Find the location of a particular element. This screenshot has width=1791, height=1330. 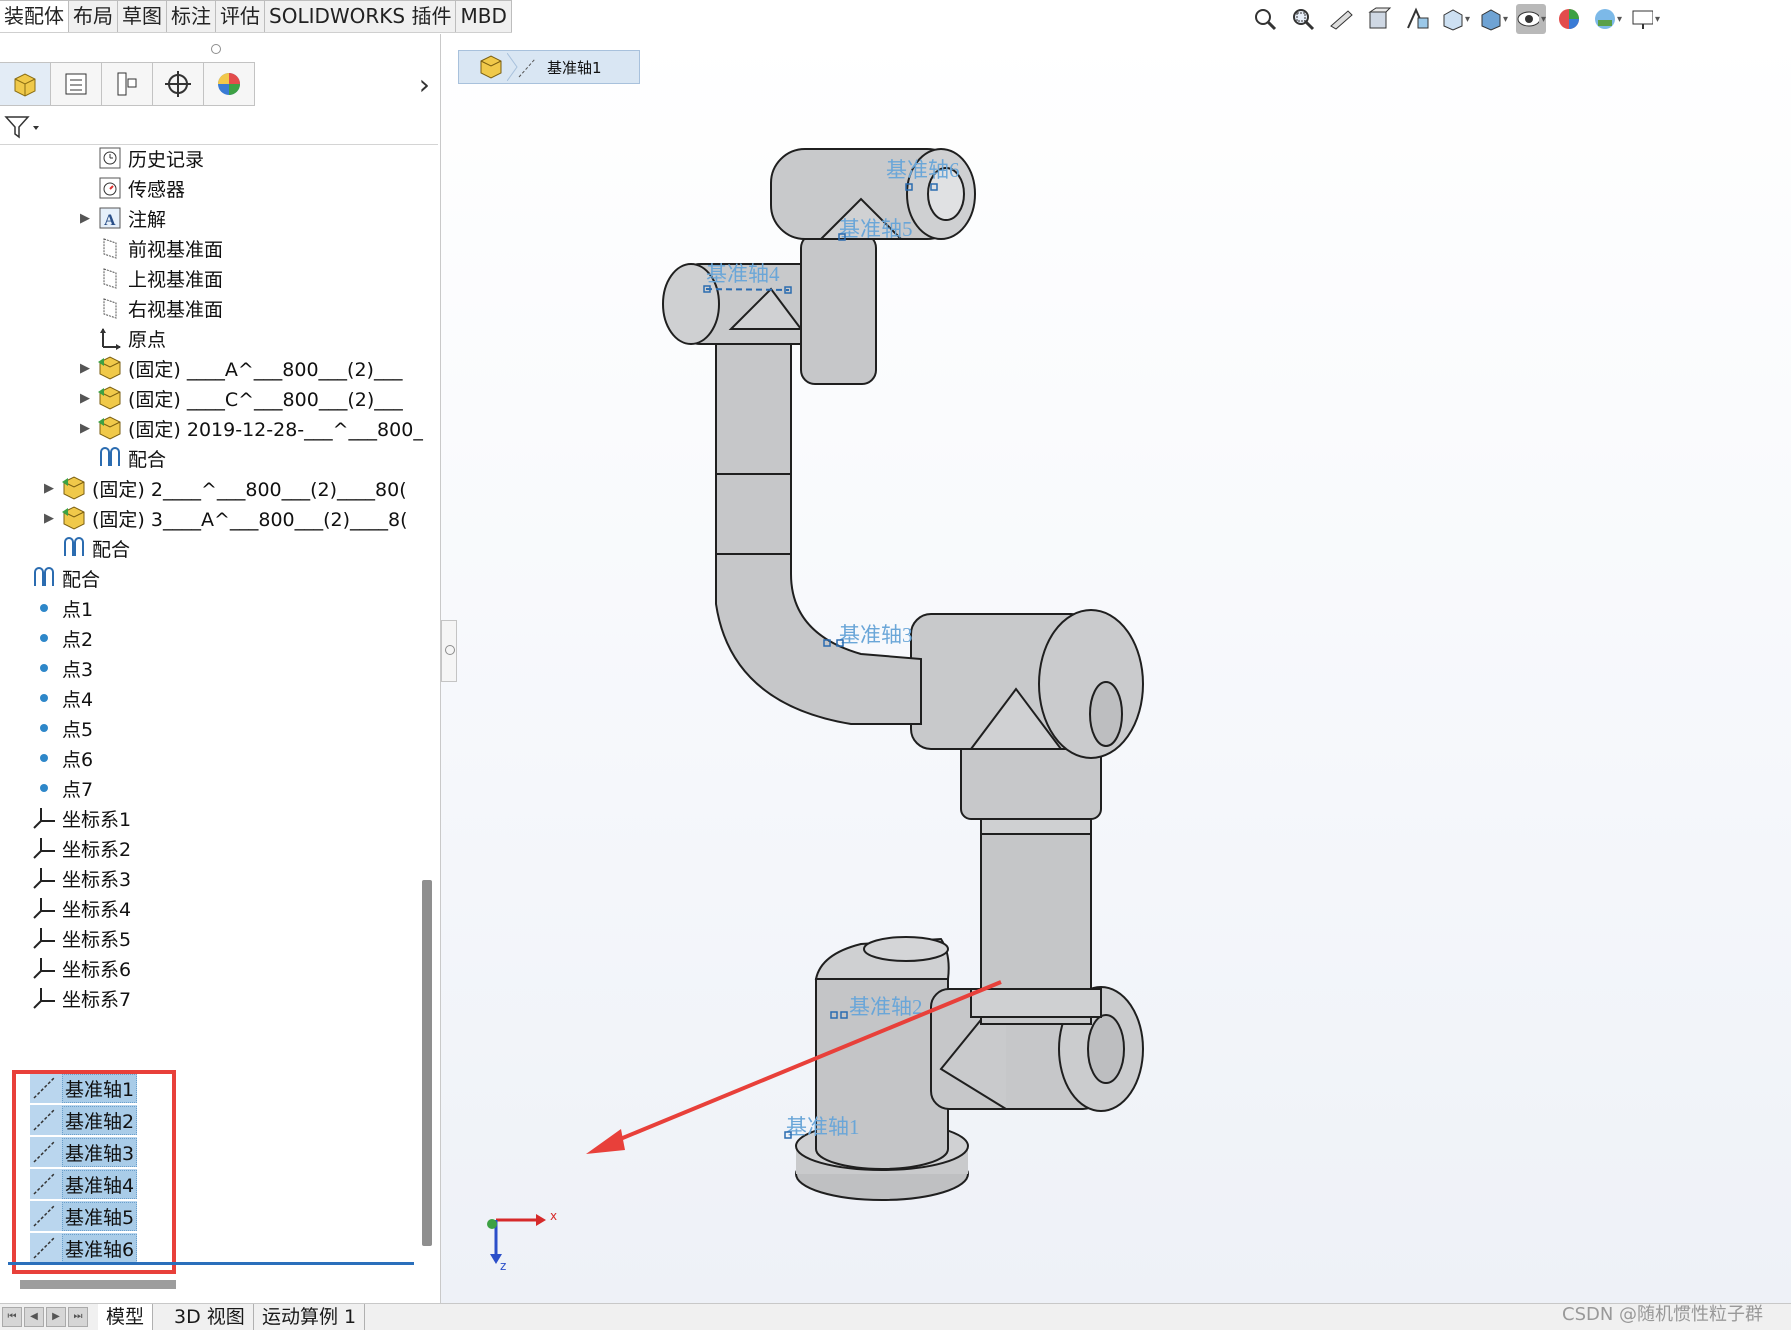

property-manager-tab-icon is located at coordinates (76, 84).